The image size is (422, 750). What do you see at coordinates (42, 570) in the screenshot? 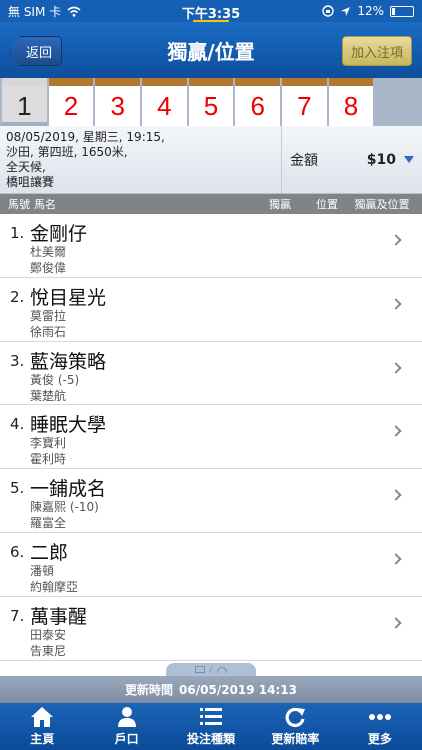
I see `horse-jockey: 潘頓` at bounding box center [42, 570].